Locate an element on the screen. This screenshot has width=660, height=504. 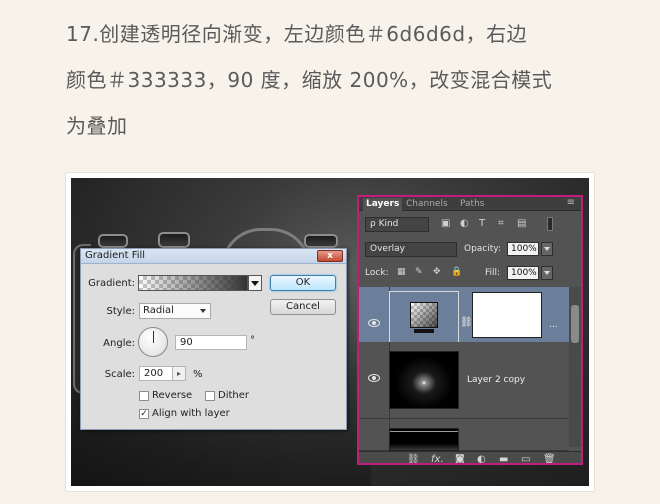
layer-row-layer-2-copy: Layer 2 copy is located at coordinates (464, 380).